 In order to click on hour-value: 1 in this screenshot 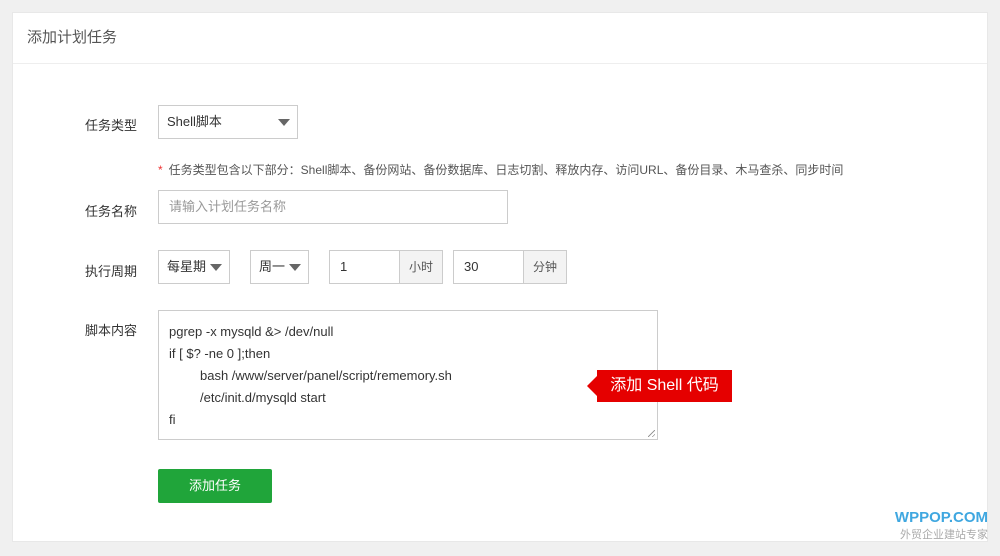, I will do `click(344, 266)`.